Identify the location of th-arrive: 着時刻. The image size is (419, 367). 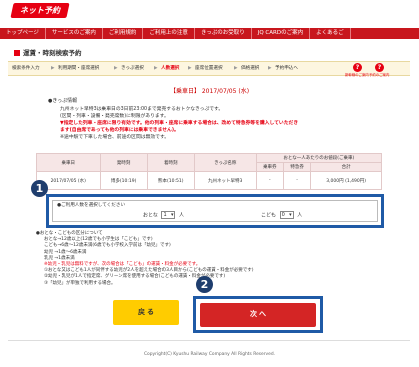
(170, 162).